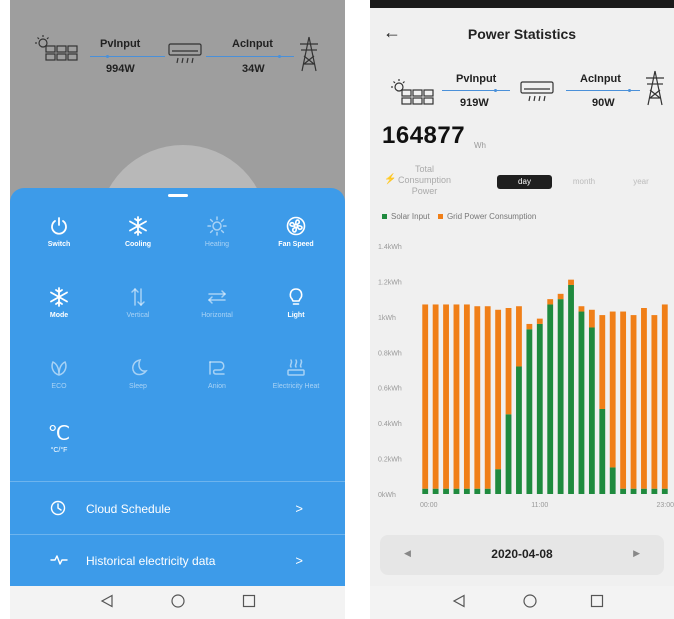 The width and height of the screenshot is (674, 619). What do you see at coordinates (390, 247) in the screenshot?
I see `y-tick-label: 1.4kWh` at bounding box center [390, 247].